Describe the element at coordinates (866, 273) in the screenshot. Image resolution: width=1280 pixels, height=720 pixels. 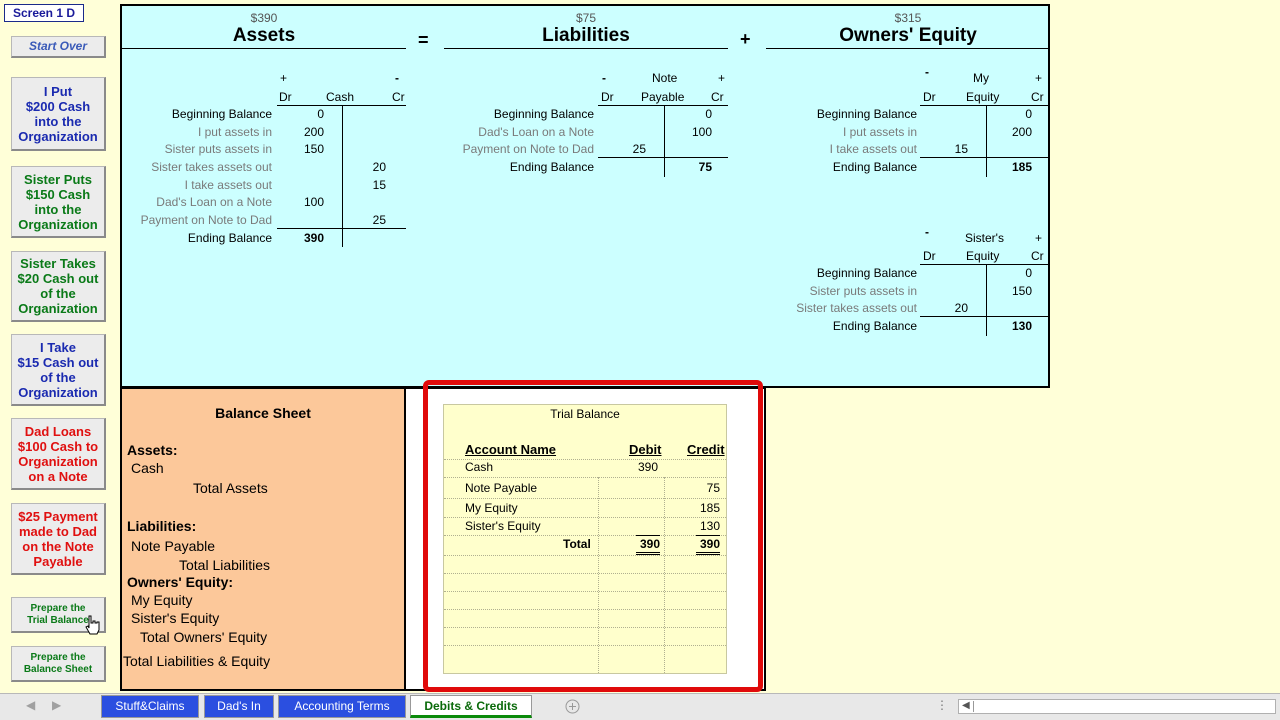
I see `sisequity-row-label: Beginning Balance` at that location.